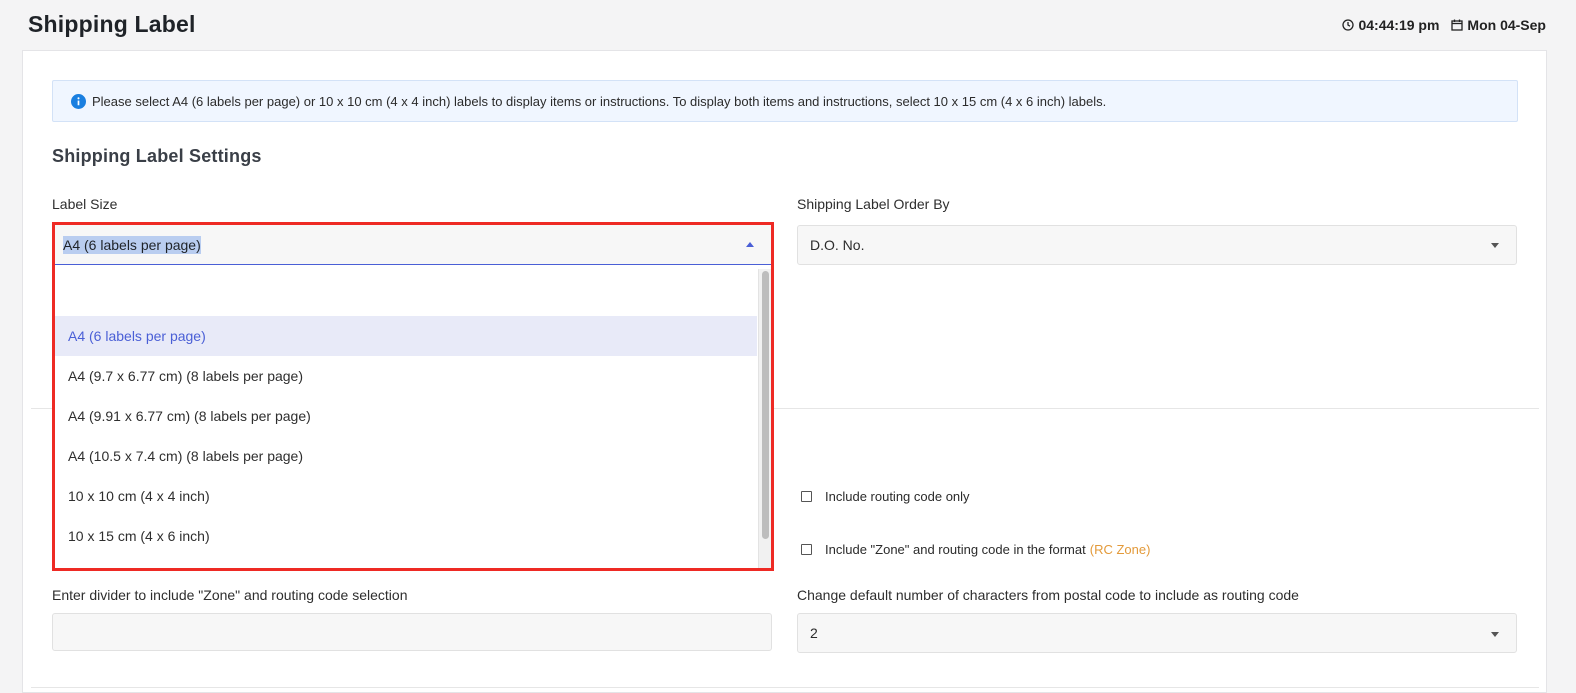  Describe the element at coordinates (788, 25) in the screenshot. I see `page-header: Shipping Label 04:44:19 pm Mon 04-Sep` at that location.